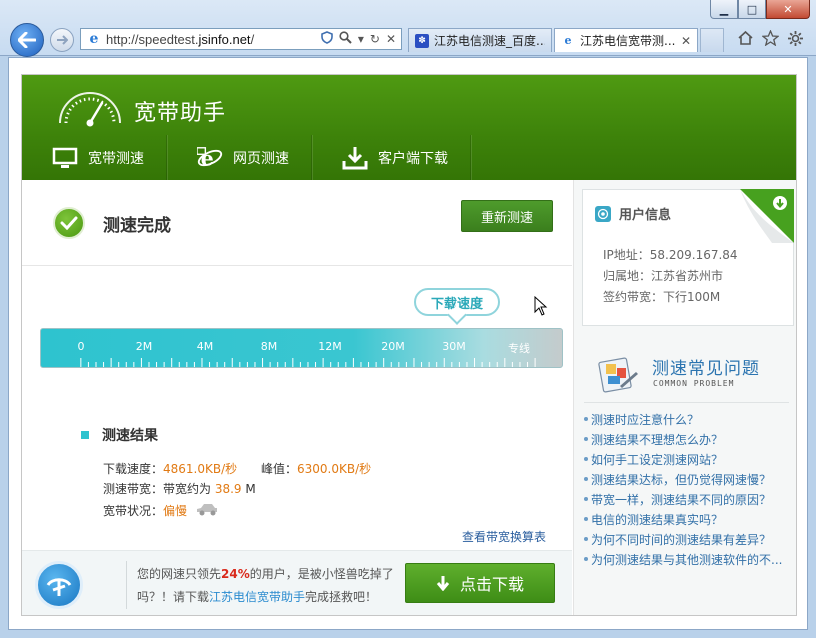 Image resolution: width=816 pixels, height=638 pixels. What do you see at coordinates (130, 436) in the screenshot?
I see `result-title-text: 测速结果` at bounding box center [130, 436].